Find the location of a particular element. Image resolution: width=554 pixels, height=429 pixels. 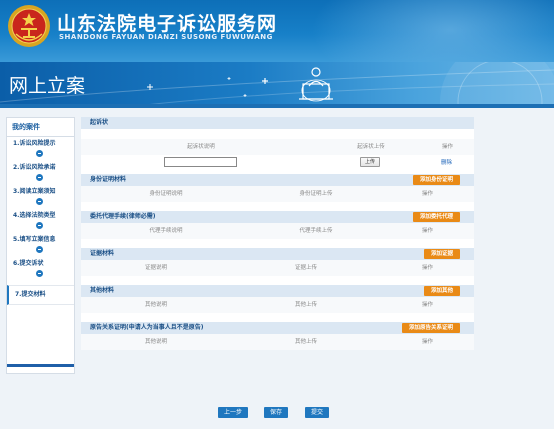

section-relation-header: 原告关系证明(申请人为当事人且不是原告) 添加原告关系证明 is located at coordinates (277, 328).